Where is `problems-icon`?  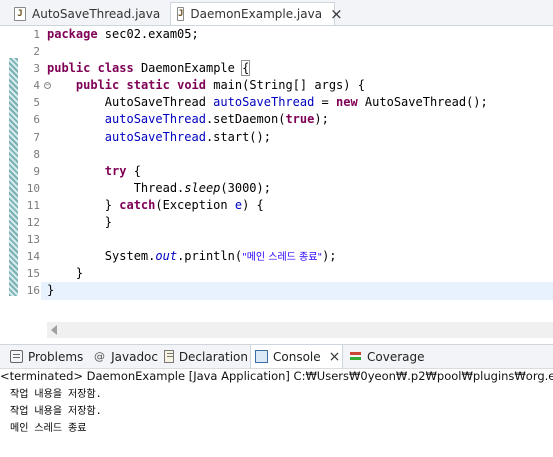
problems-icon is located at coordinates (16, 356).